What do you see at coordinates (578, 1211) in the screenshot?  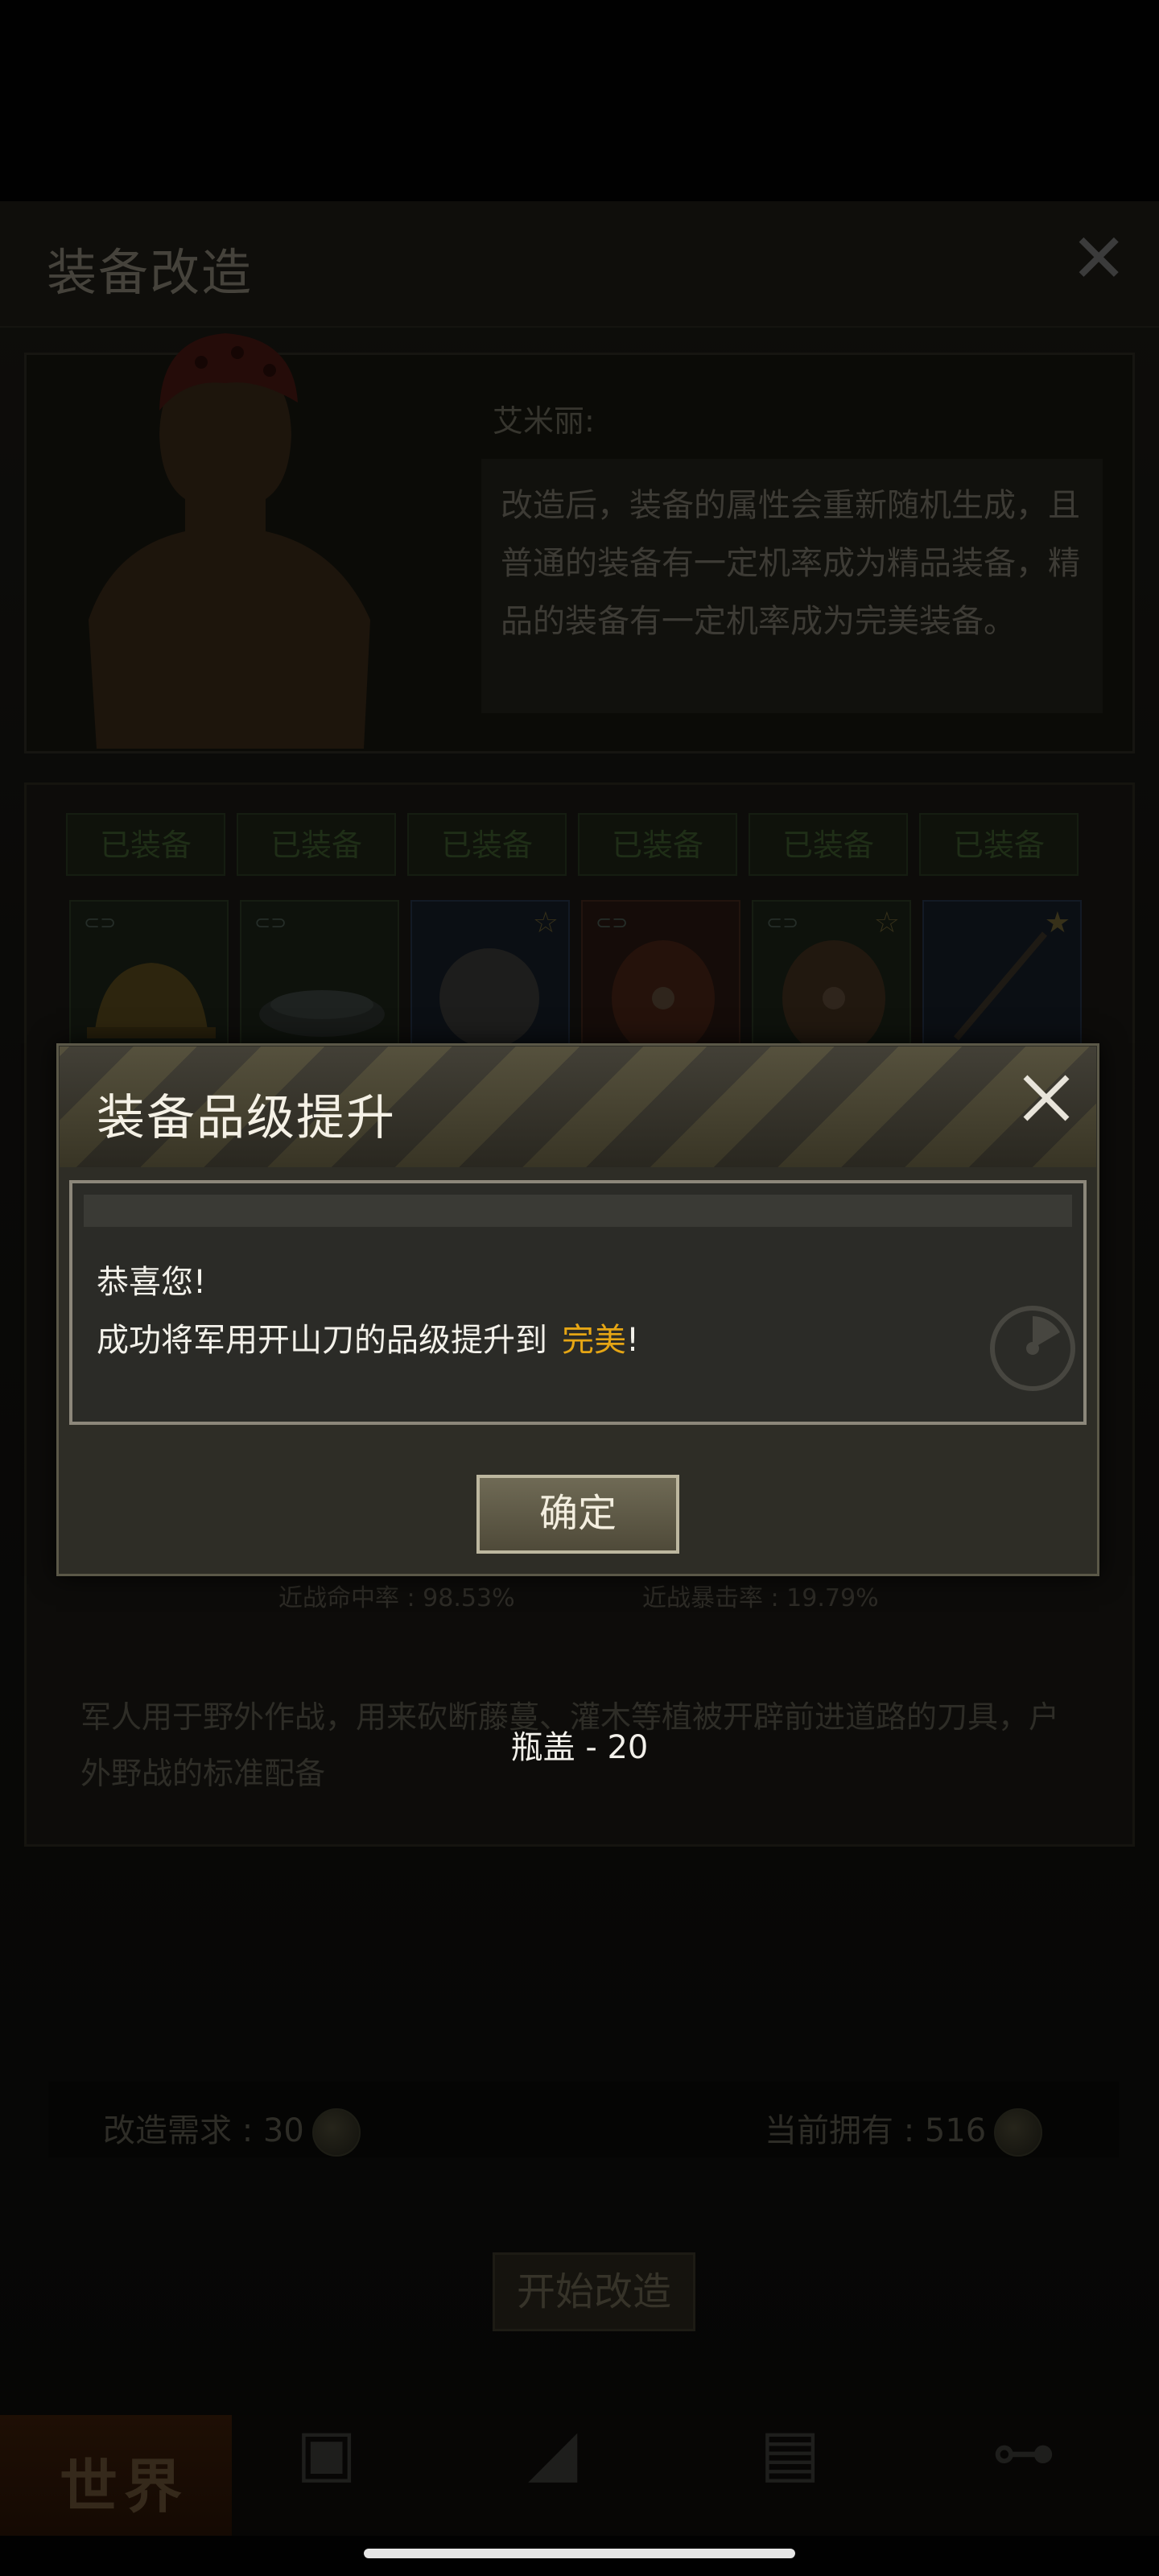 I see `message-box-strip` at bounding box center [578, 1211].